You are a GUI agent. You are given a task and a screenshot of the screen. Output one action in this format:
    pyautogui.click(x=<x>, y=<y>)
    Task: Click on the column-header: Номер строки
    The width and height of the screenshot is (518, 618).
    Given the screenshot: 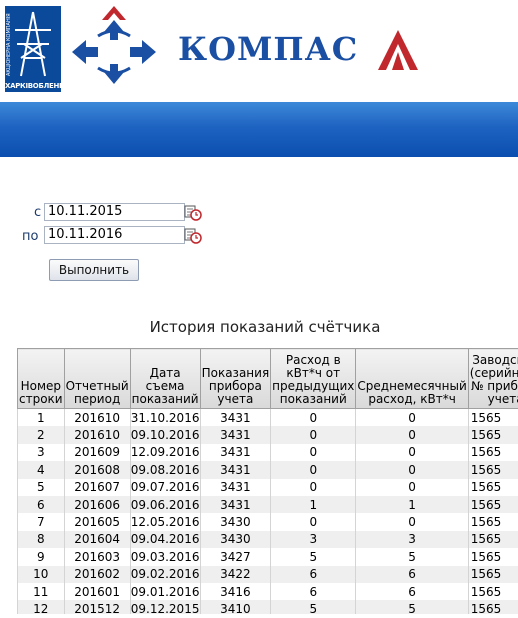 What is the action you would take?
    pyautogui.click(x=41, y=378)
    